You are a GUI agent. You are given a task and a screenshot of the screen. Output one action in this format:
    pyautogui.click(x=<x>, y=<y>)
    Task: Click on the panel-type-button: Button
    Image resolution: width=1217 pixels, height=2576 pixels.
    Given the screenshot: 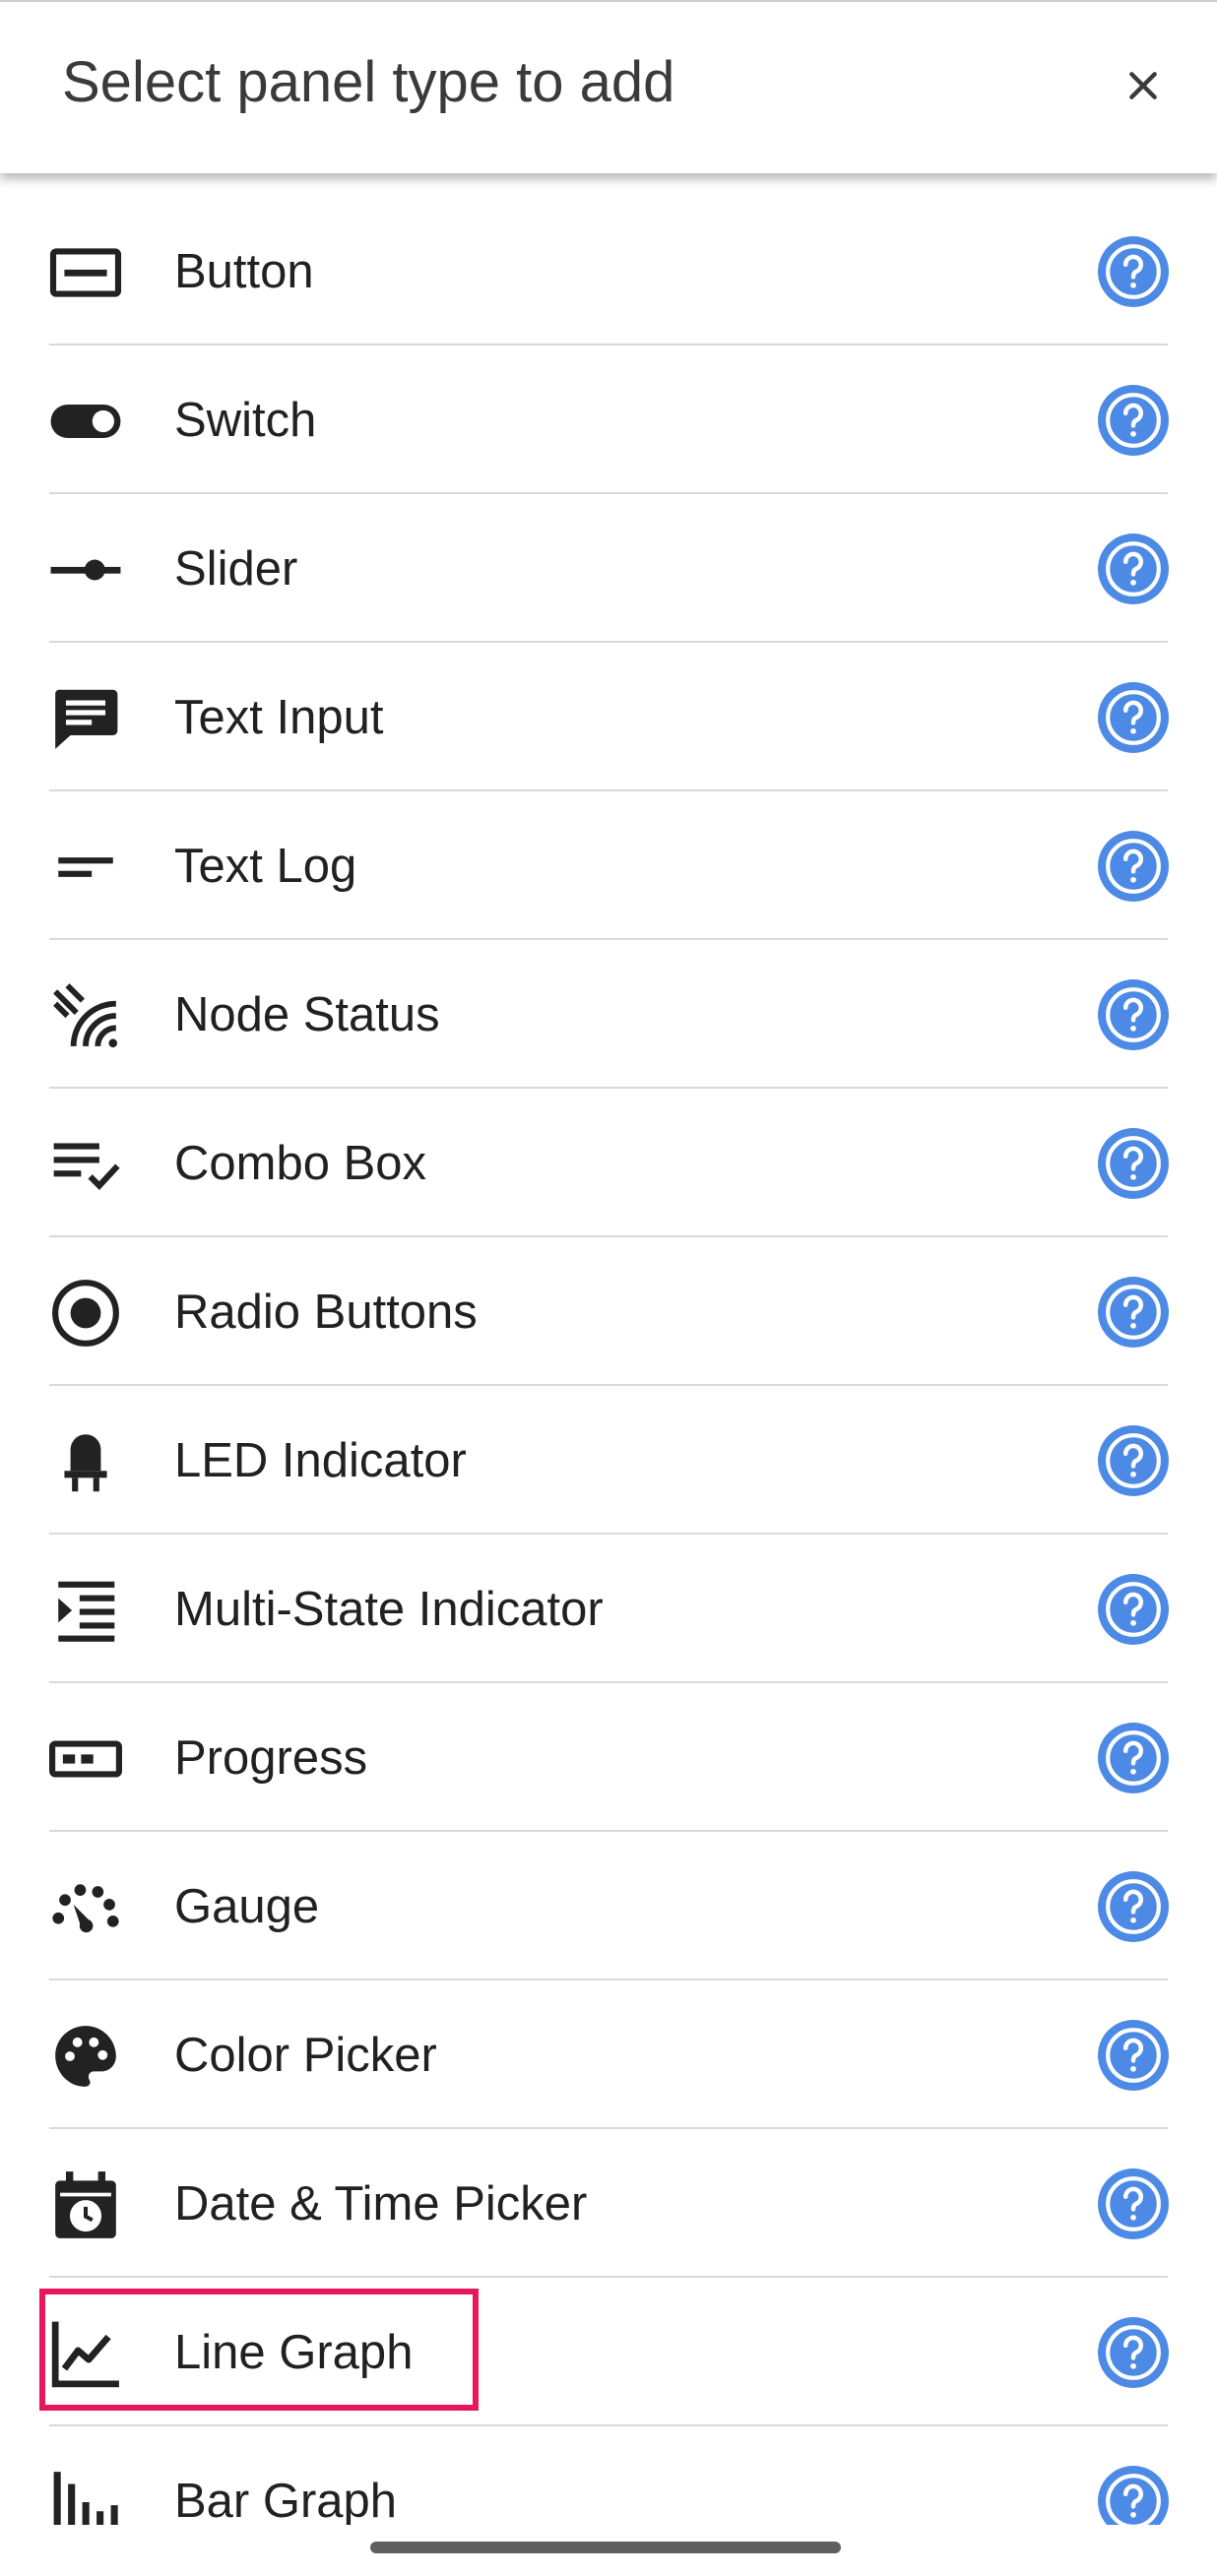 What is the action you would take?
    pyautogui.click(x=609, y=271)
    